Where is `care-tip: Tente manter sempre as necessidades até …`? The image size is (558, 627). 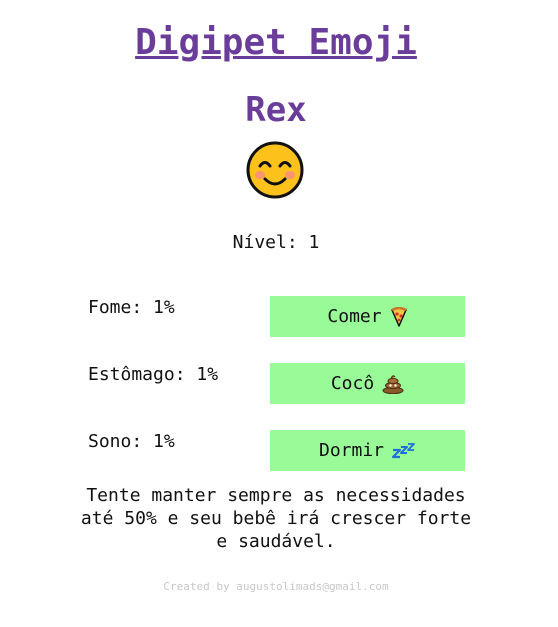
care-tip: Tente manter sempre as necessidades até … is located at coordinates (276, 518).